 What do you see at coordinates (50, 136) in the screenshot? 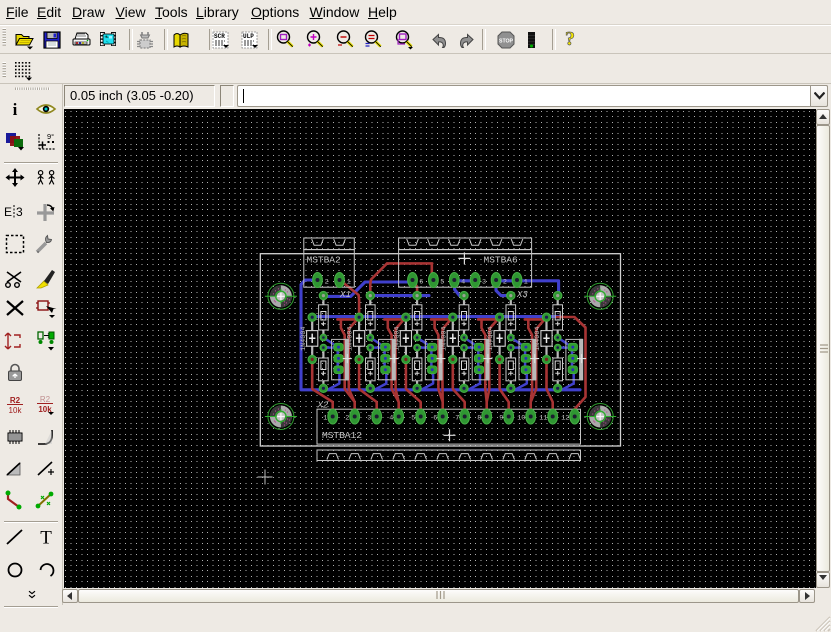
I see `svg-text: 9°` at bounding box center [50, 136].